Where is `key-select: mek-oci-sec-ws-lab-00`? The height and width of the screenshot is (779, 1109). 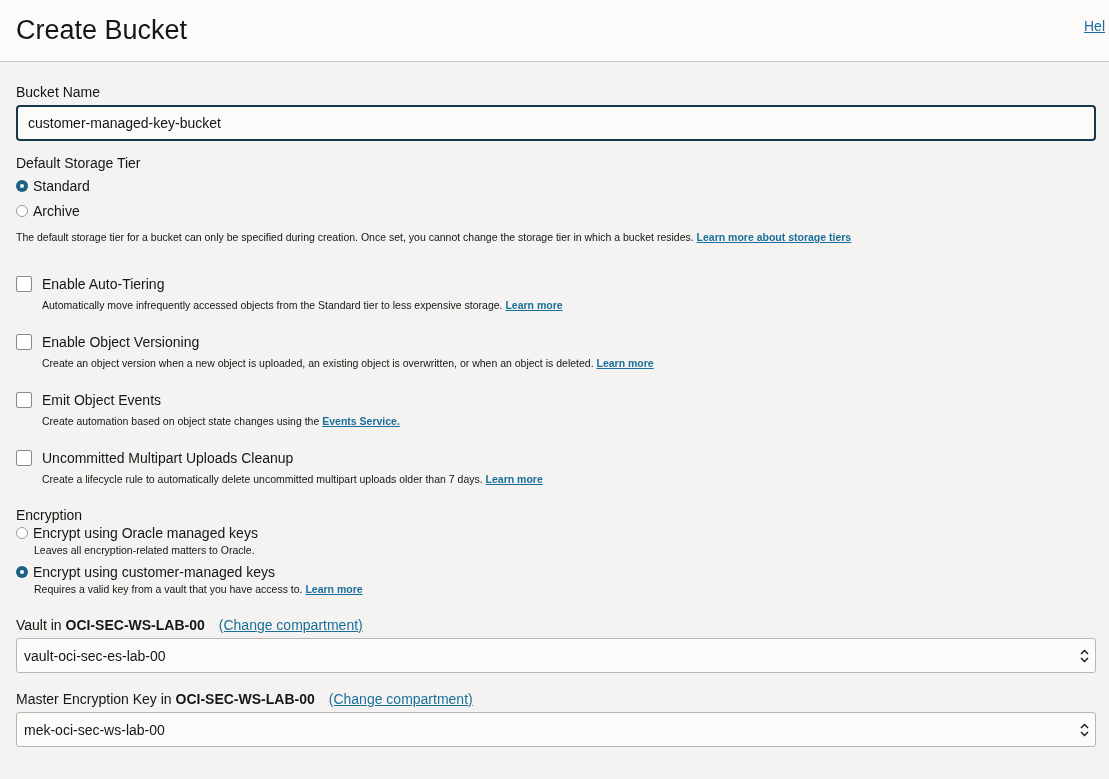 key-select: mek-oci-sec-ws-lab-00 is located at coordinates (556, 729).